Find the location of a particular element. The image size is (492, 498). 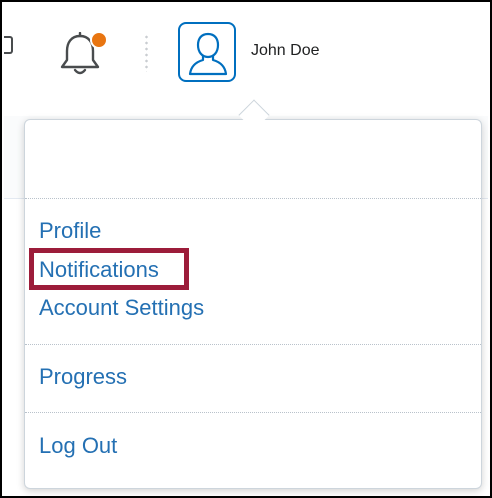

dropdown-header is located at coordinates (253, 159).